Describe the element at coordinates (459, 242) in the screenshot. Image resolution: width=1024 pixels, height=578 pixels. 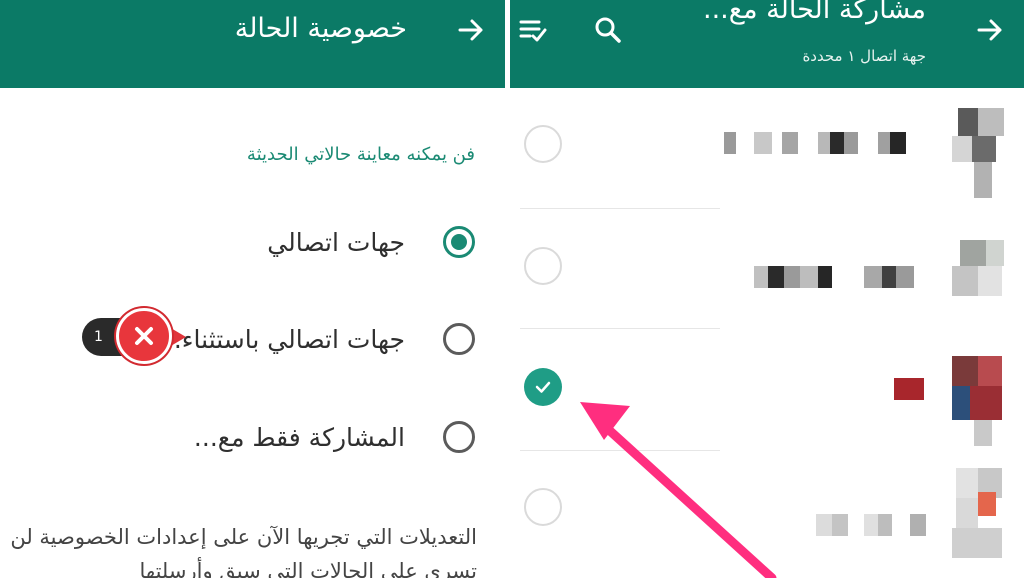
I see `radio-selected` at that location.